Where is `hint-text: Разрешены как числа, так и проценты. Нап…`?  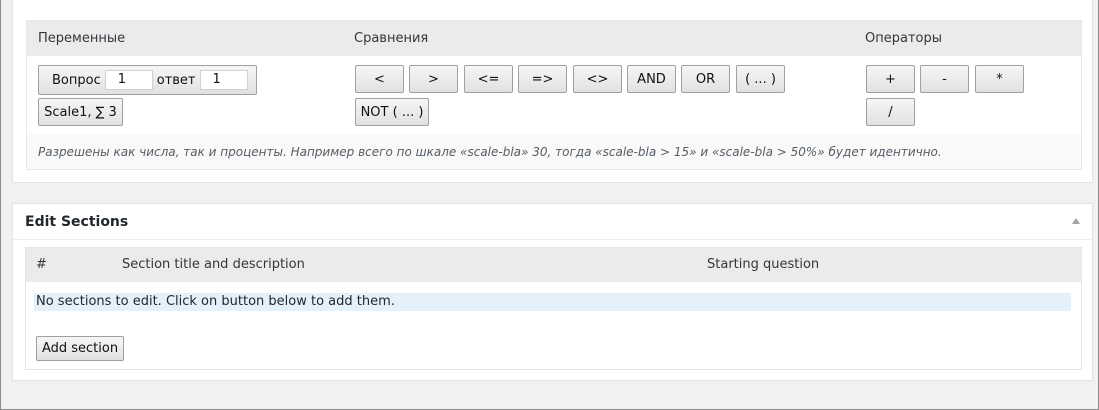 hint-text: Разрешены как числа, так и проценты. Нап… is located at coordinates (490, 152).